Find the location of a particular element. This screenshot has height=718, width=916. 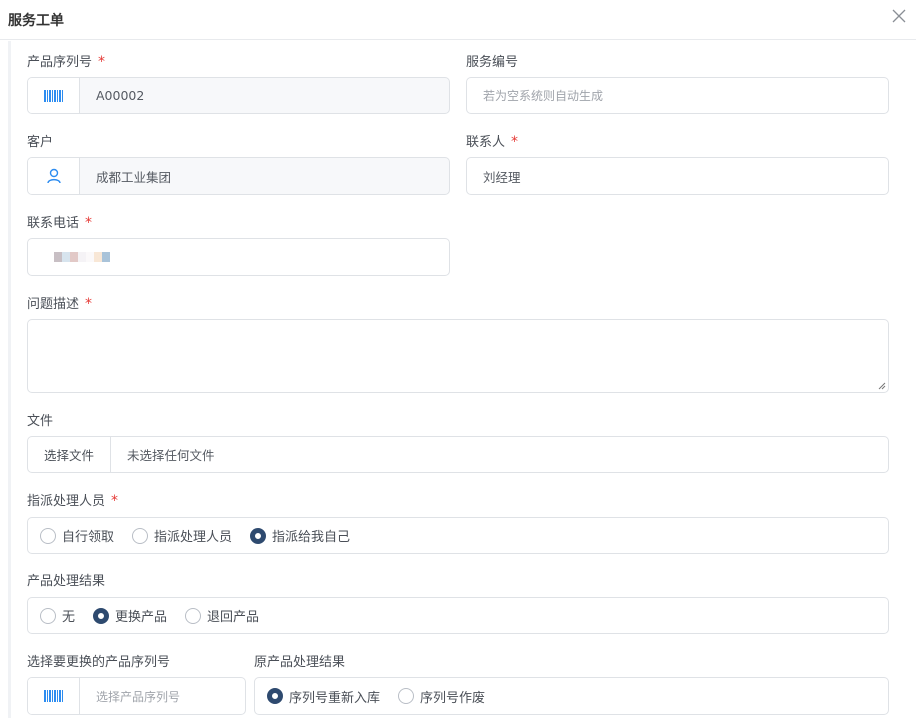

contact-input: 刘经理 is located at coordinates (677, 176).